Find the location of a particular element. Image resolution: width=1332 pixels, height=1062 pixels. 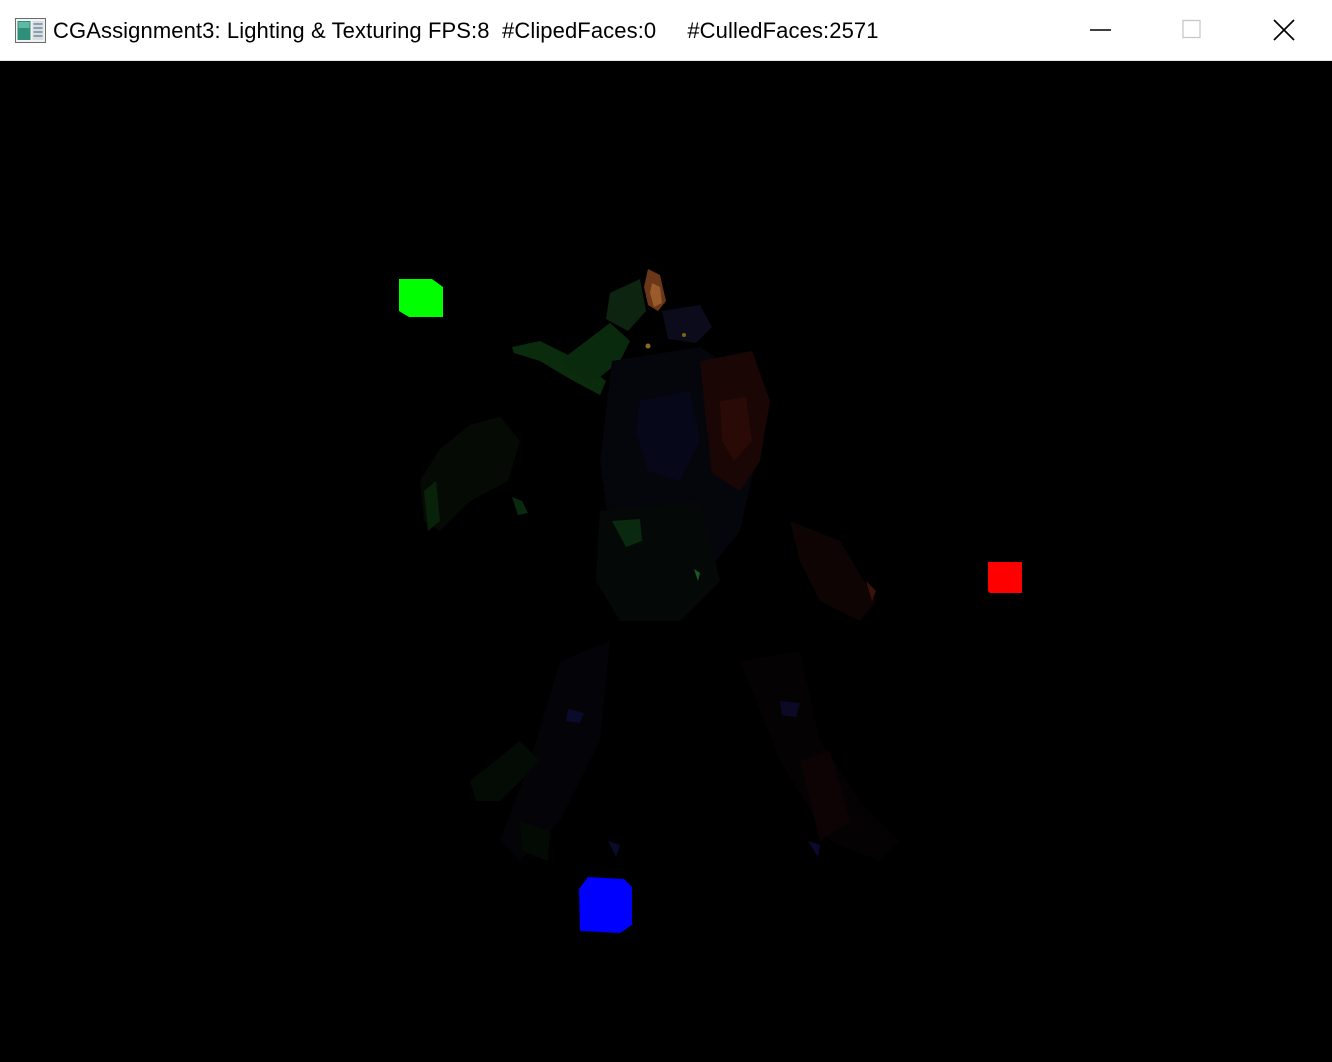

close-icon is located at coordinates (1284, 30).